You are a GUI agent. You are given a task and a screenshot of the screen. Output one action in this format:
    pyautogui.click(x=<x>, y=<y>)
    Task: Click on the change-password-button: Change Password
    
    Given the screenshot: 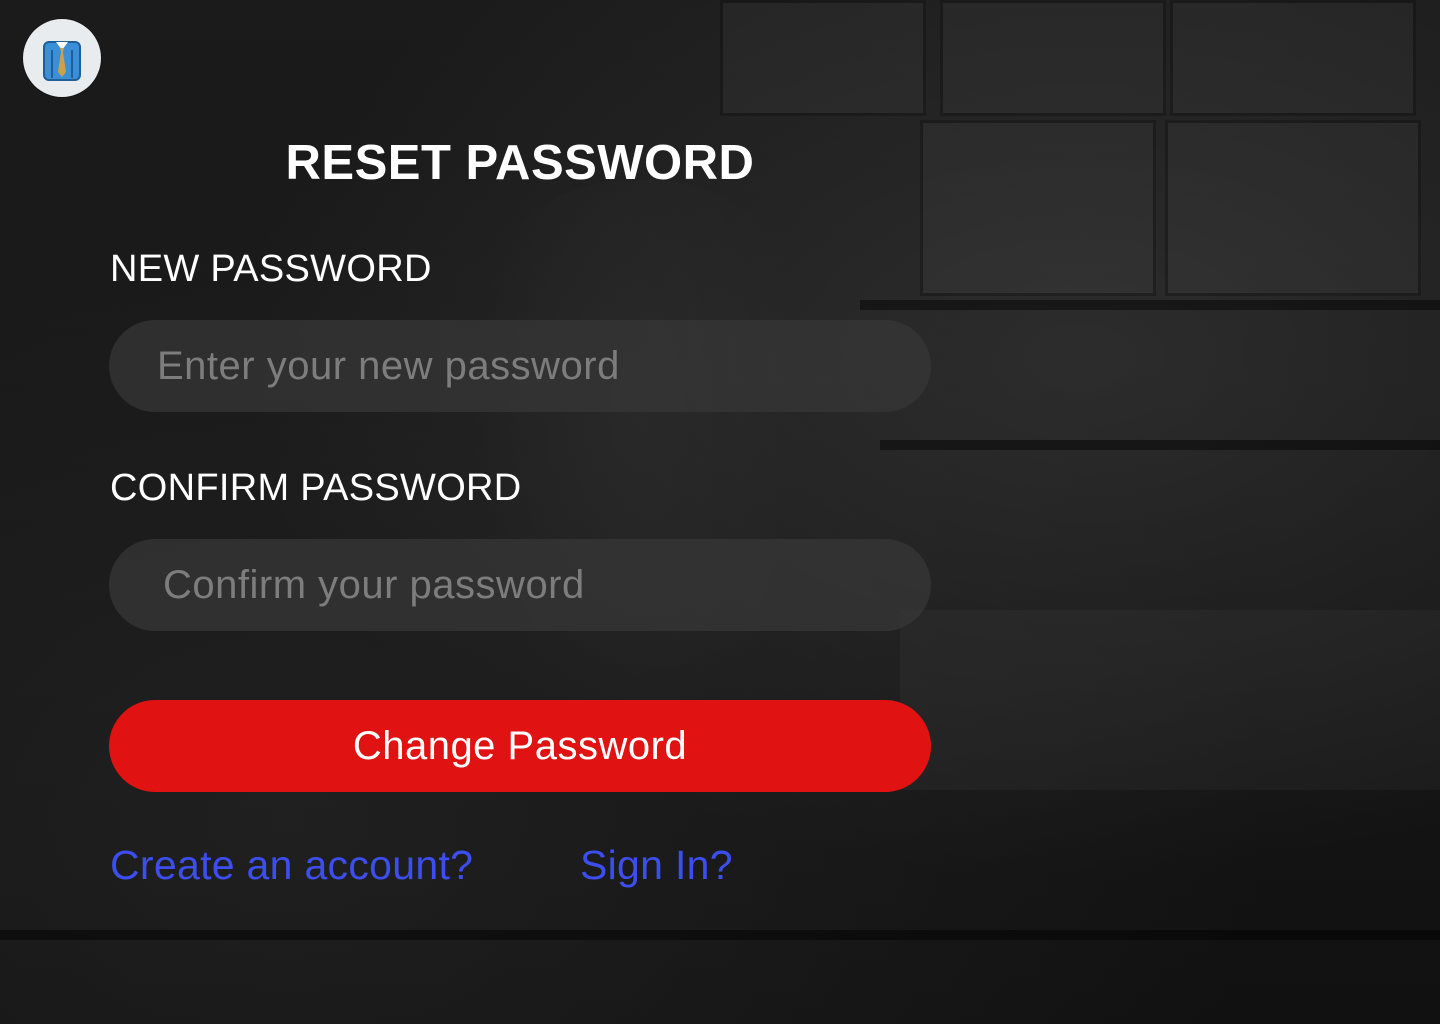 What is the action you would take?
    pyautogui.click(x=520, y=746)
    